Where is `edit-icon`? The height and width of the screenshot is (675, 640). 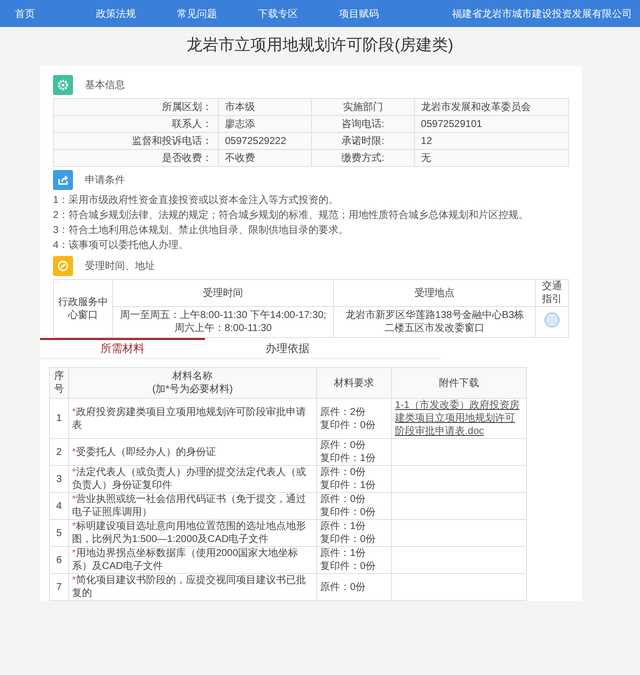 edit-icon is located at coordinates (63, 266).